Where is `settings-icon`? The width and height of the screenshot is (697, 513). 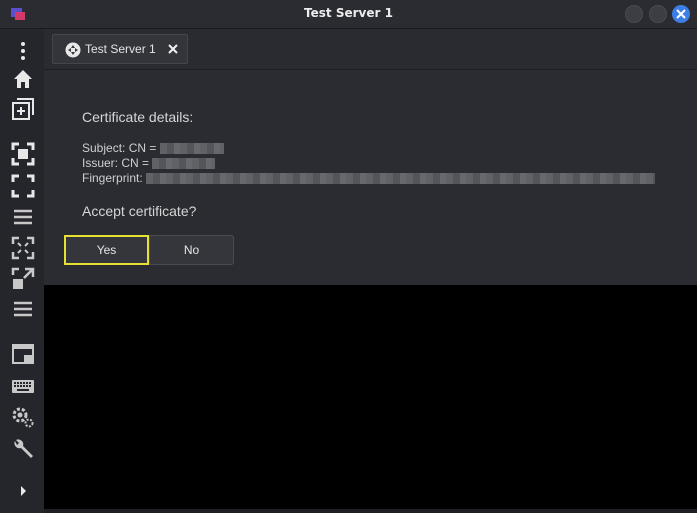
settings-icon is located at coordinates (23, 417).